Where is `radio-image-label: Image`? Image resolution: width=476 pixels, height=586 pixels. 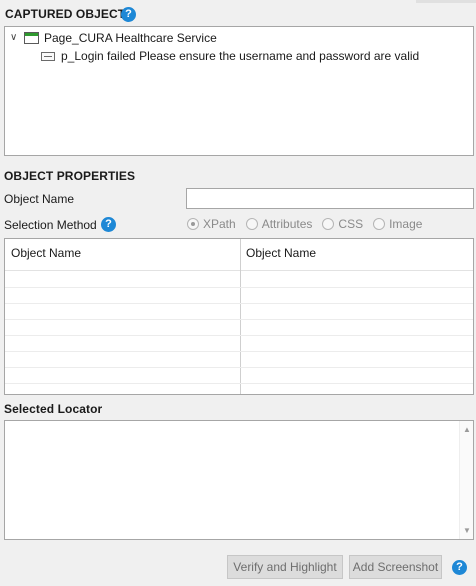
radio-image-label: Image is located at coordinates (406, 224).